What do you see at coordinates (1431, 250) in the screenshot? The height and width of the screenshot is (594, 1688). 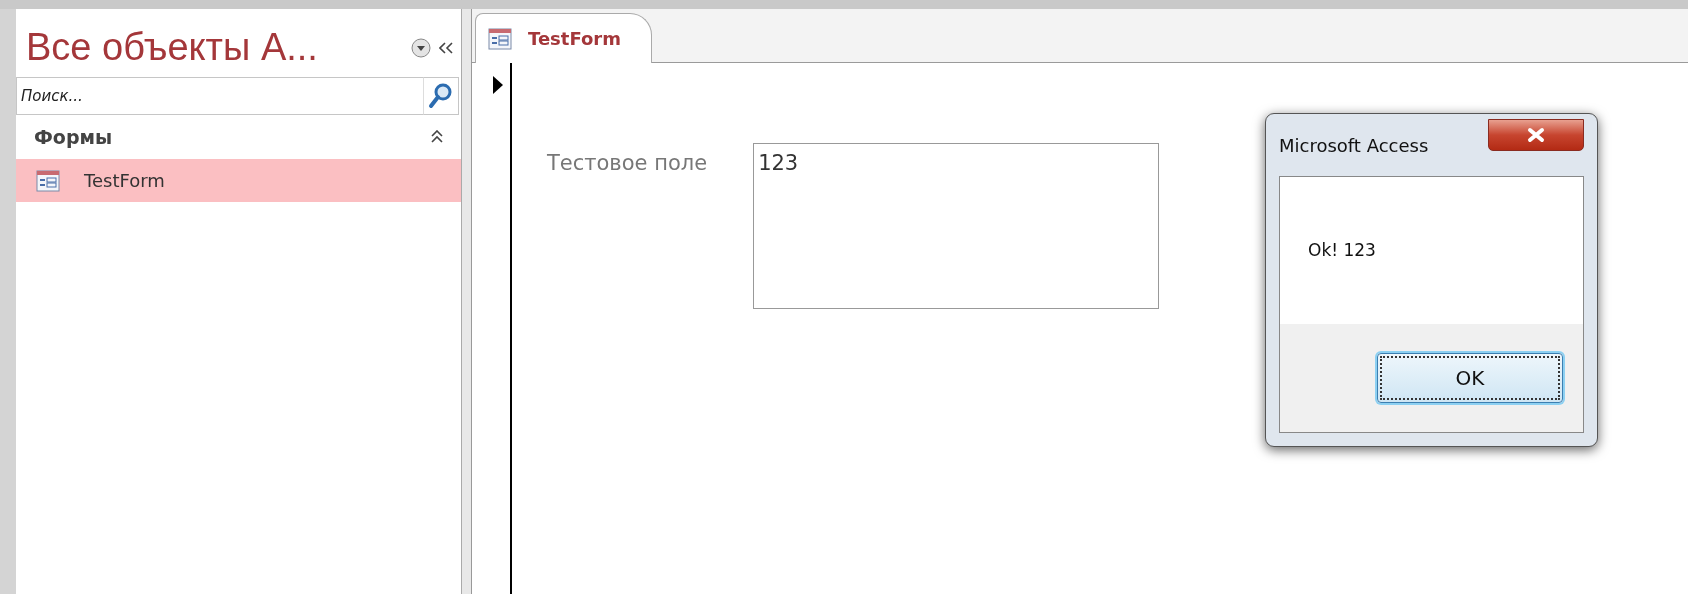 I see `dialog-message: Ok! 123` at bounding box center [1431, 250].